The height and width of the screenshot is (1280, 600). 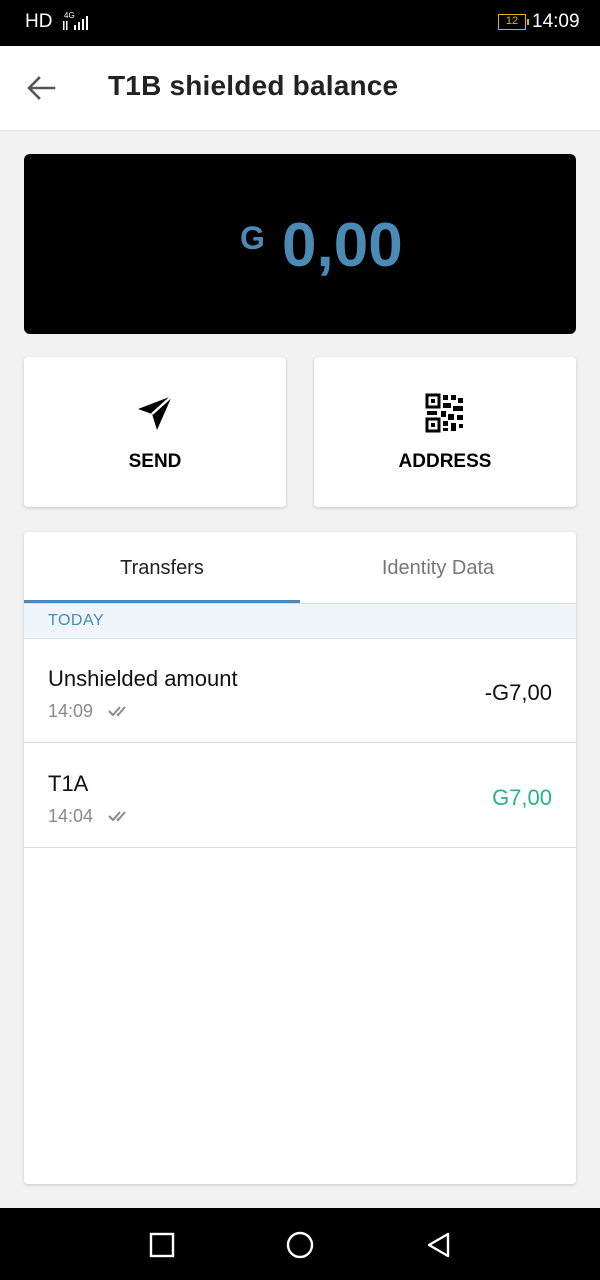 What do you see at coordinates (522, 797) in the screenshot?
I see `transaction-amount: G7,00` at bounding box center [522, 797].